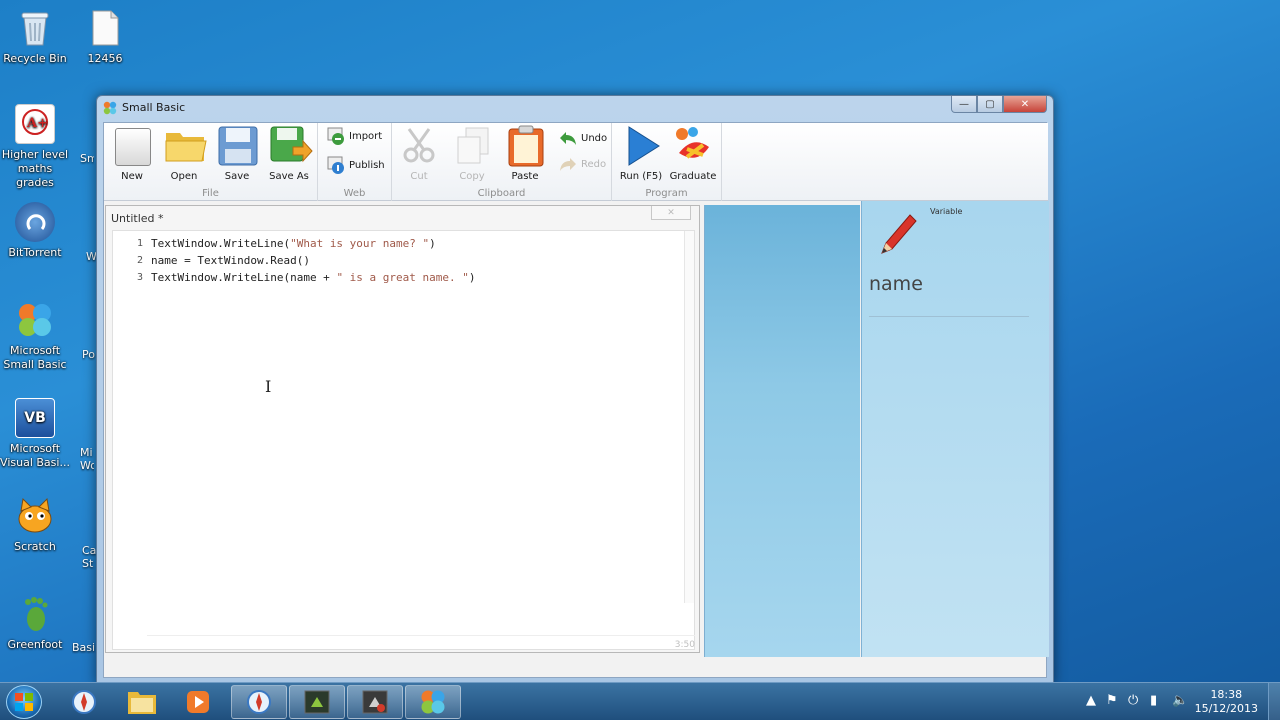 The height and width of the screenshot is (720, 1280). What do you see at coordinates (582, 164) in the screenshot?
I see `redo-button: Redo` at bounding box center [582, 164].